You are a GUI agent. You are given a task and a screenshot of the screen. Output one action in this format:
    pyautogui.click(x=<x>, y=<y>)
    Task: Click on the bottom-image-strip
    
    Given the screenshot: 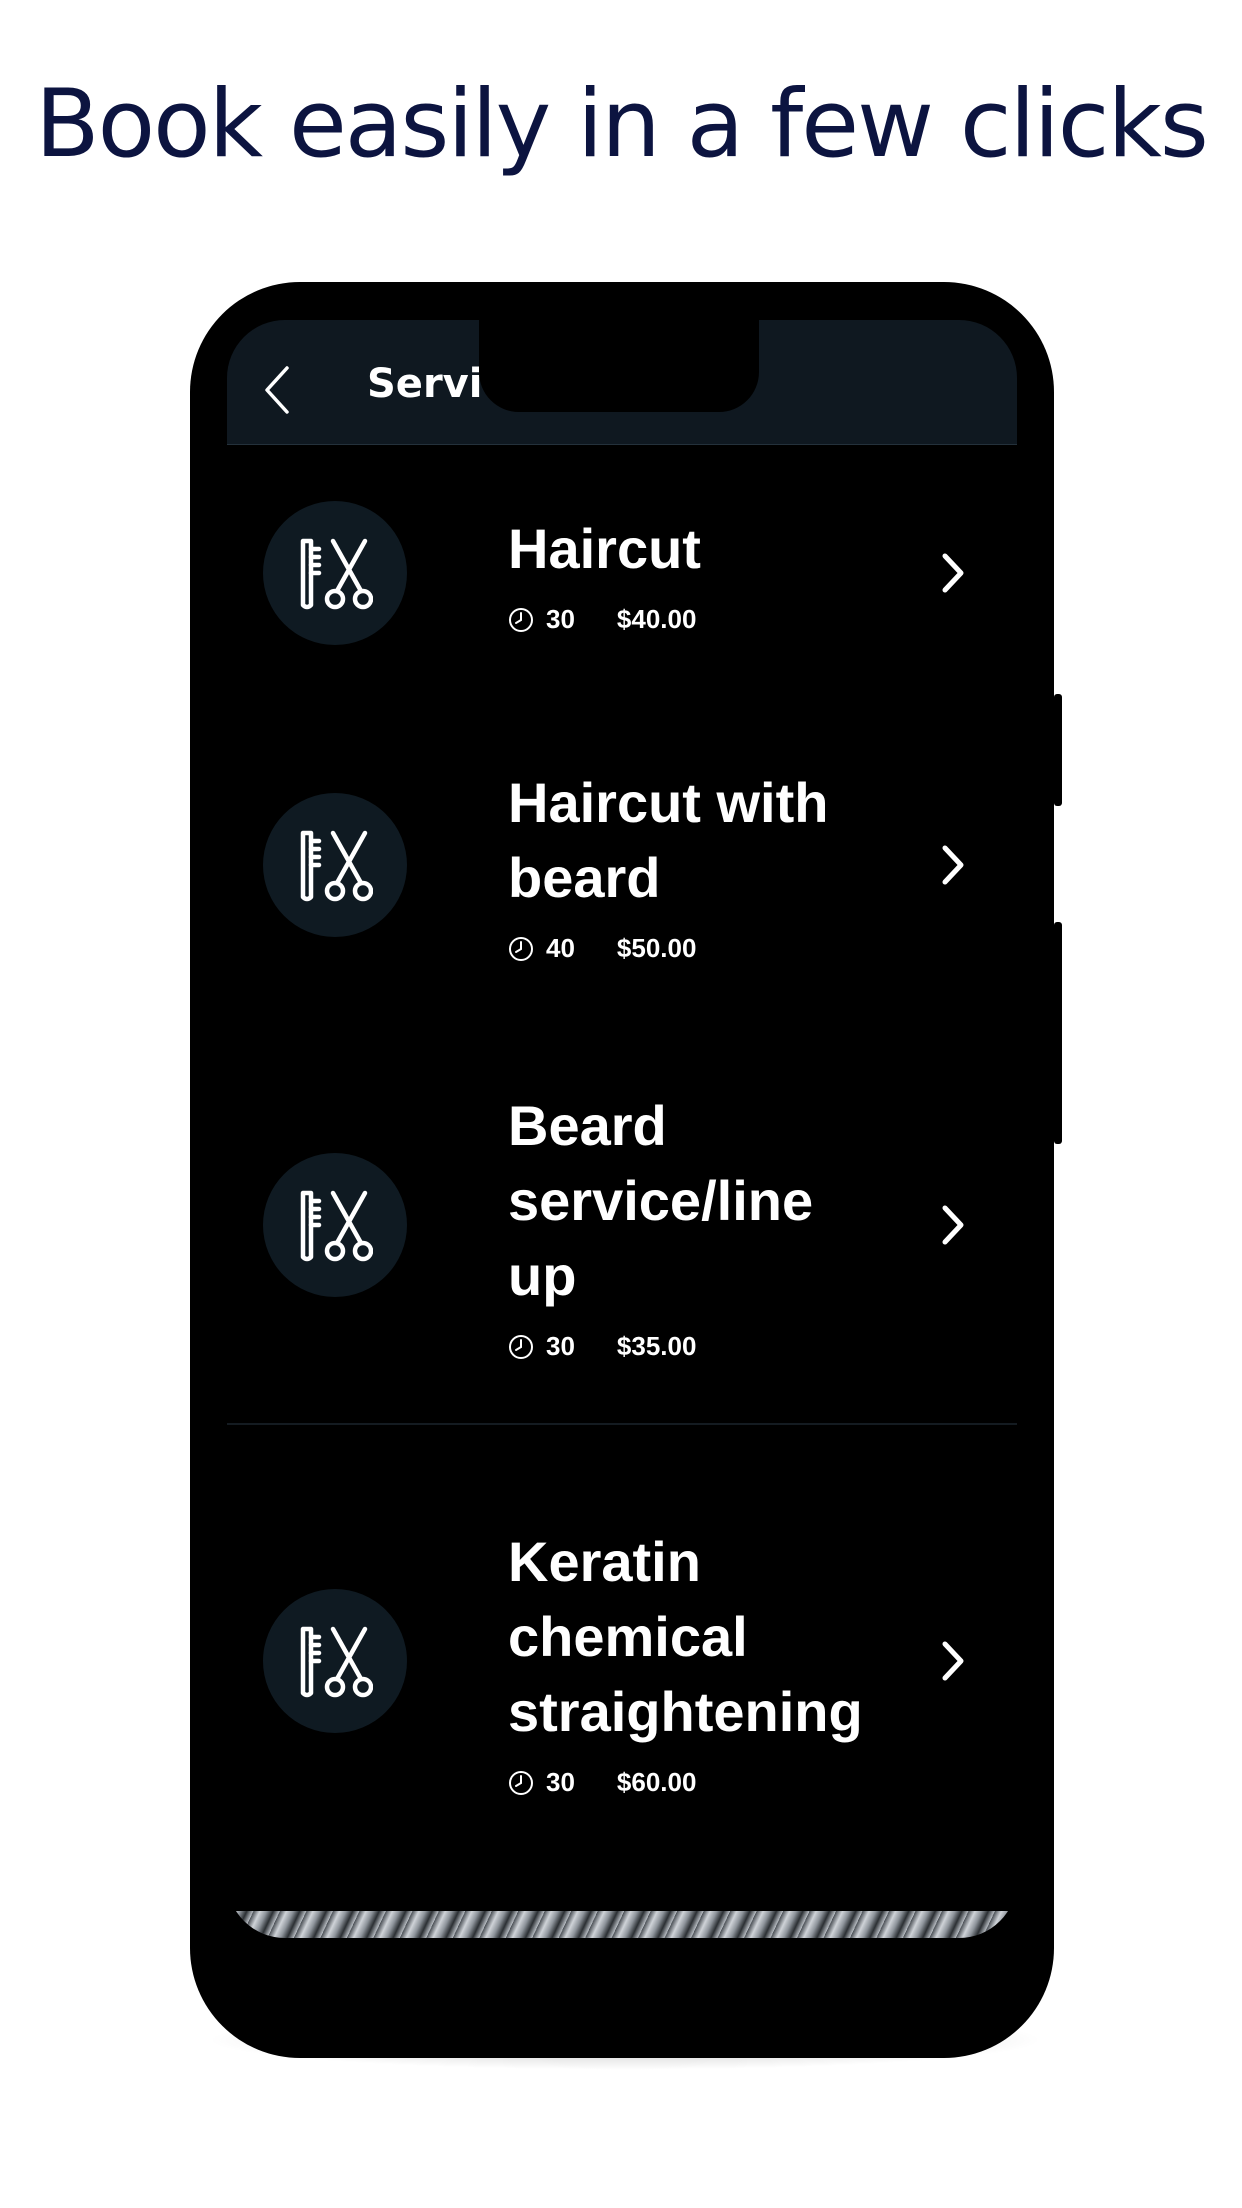 What is the action you would take?
    pyautogui.click(x=622, y=1924)
    